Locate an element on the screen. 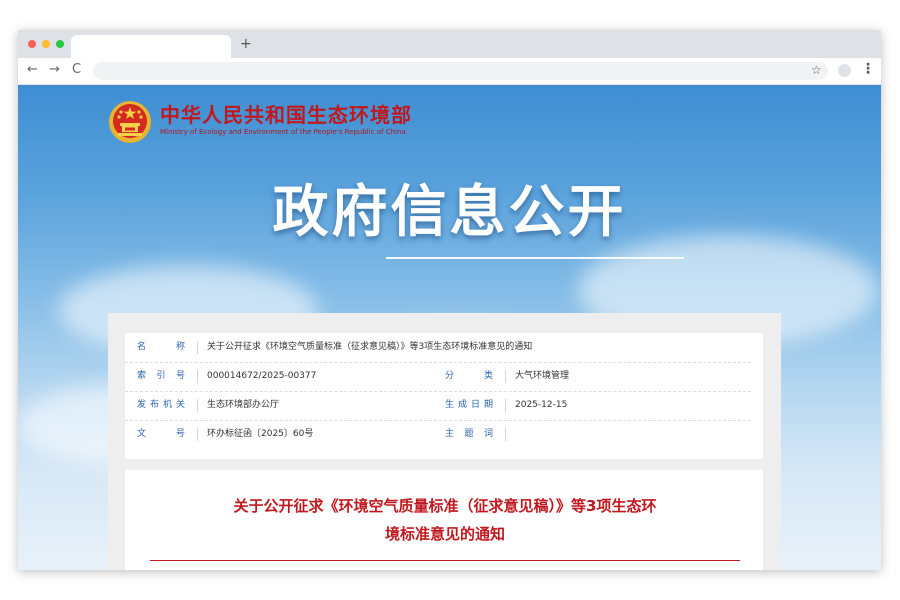 The image size is (900, 600). close-window-dot is located at coordinates (32, 44).